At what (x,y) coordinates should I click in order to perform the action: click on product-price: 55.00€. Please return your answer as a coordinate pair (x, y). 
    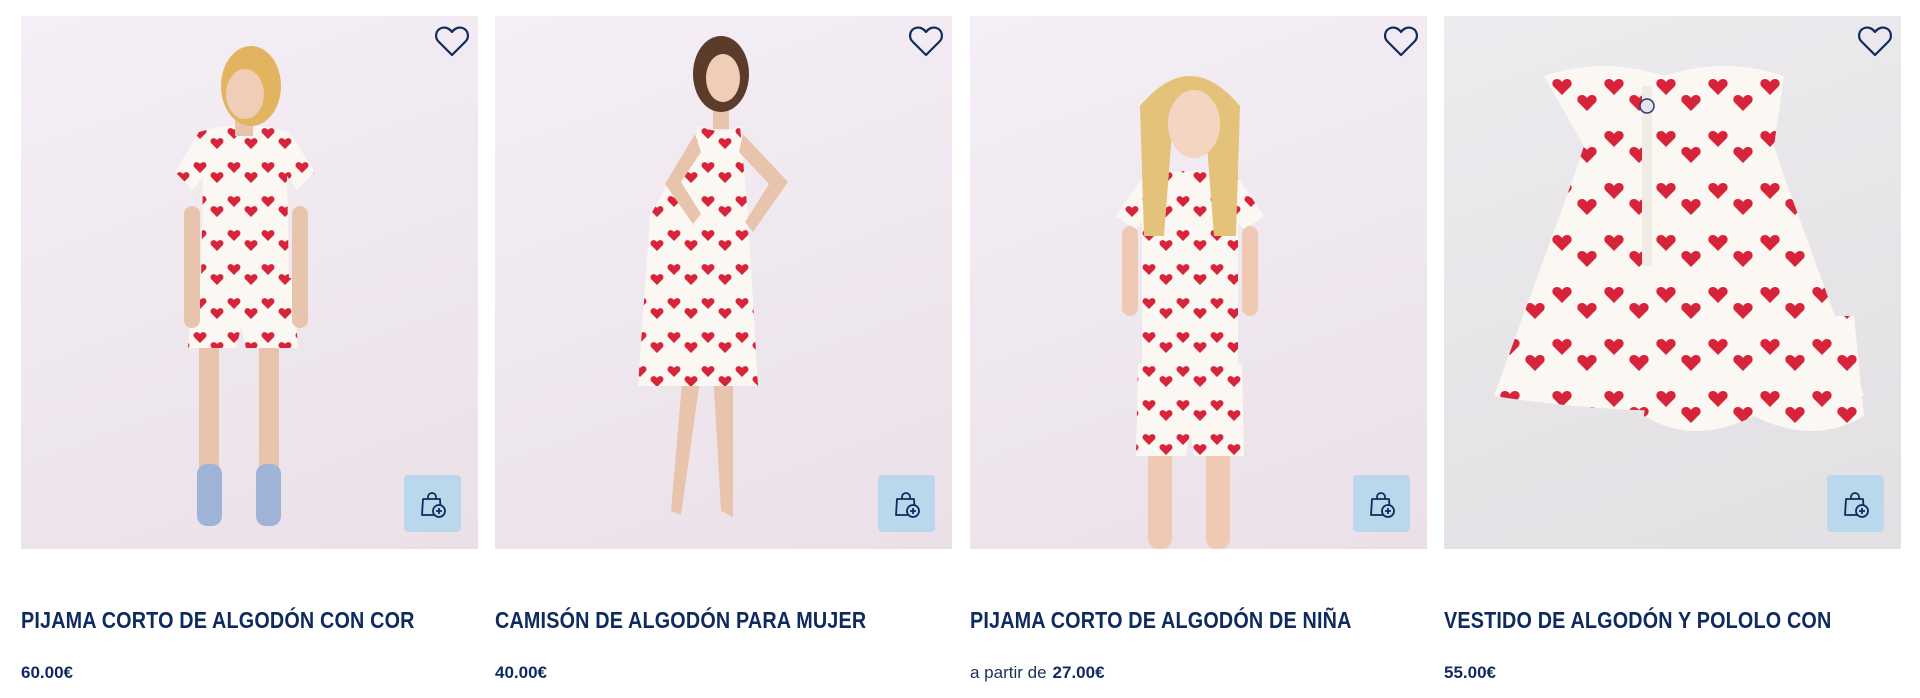
    Looking at the image, I should click on (1470, 672).